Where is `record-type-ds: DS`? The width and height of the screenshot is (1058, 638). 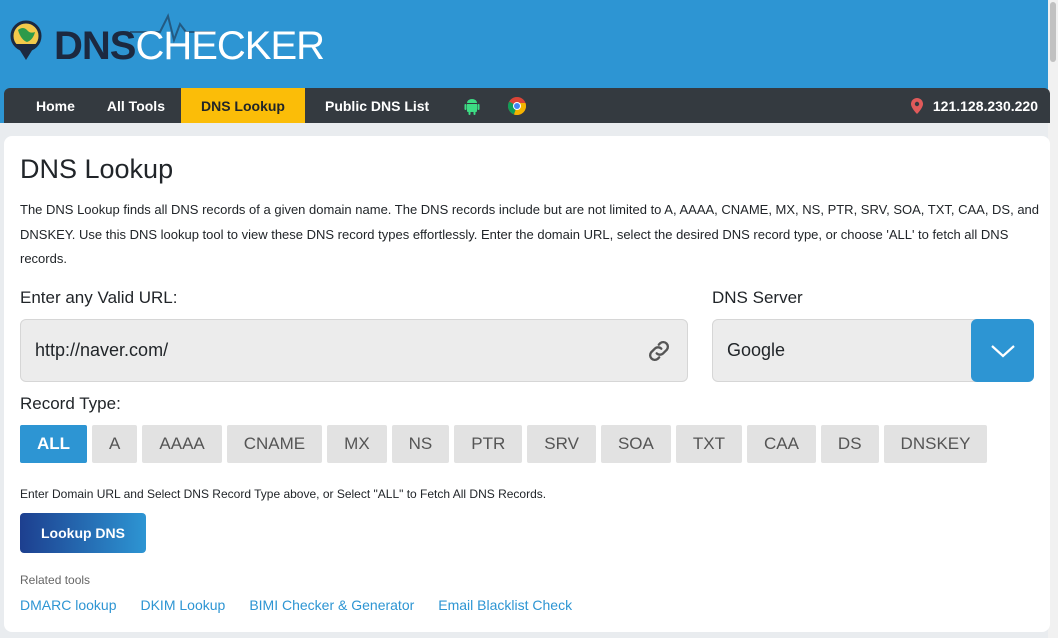 record-type-ds: DS is located at coordinates (850, 444).